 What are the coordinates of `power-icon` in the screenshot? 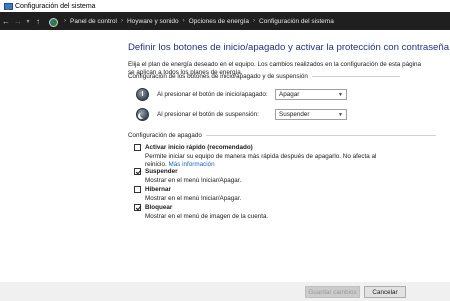 It's located at (142, 94).